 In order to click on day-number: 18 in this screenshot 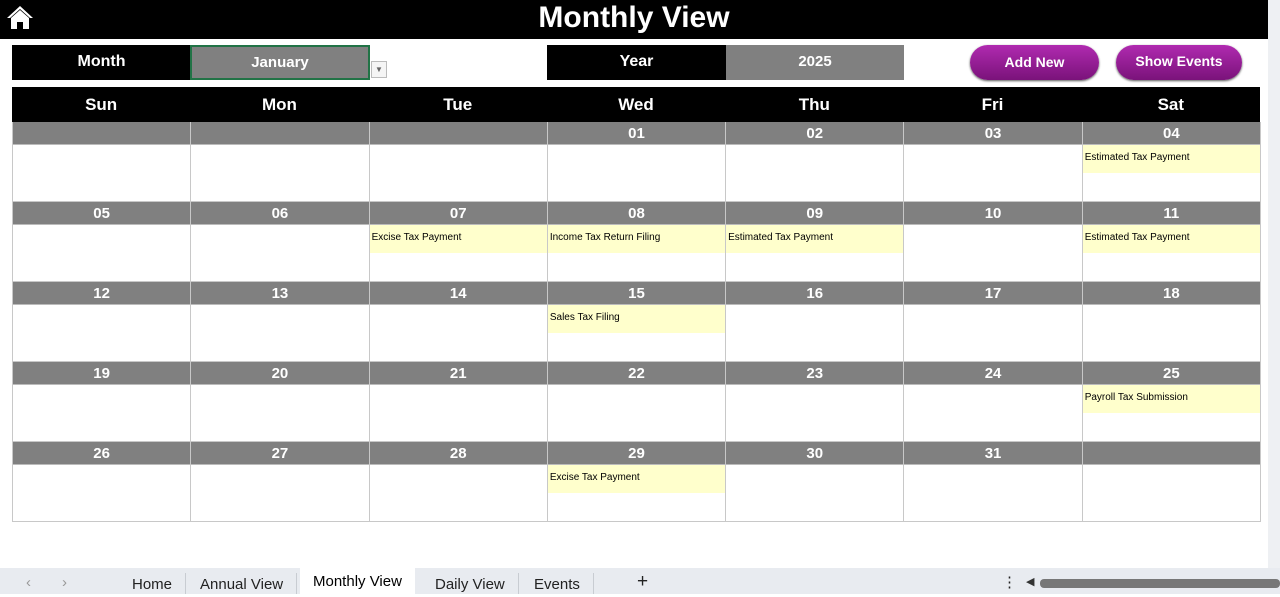, I will do `click(1171, 293)`.